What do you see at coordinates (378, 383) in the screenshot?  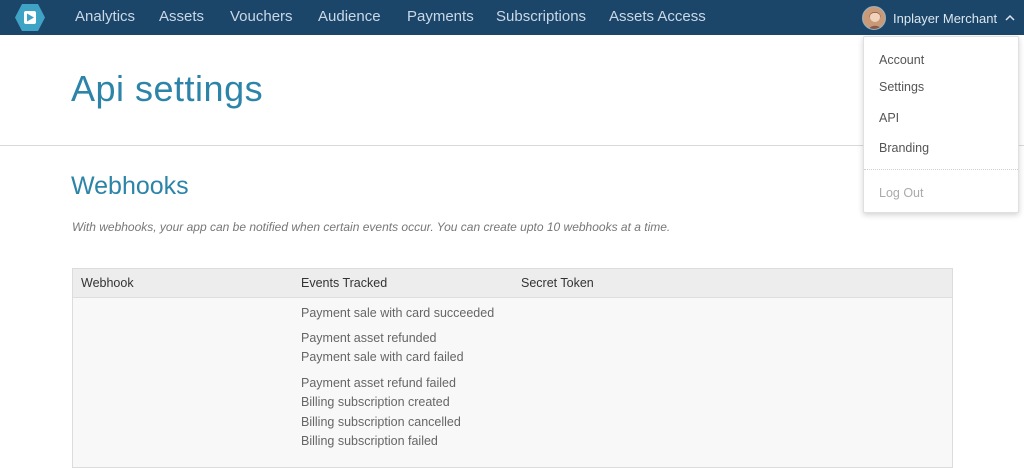 I see `event-item: Payment asset refund failed` at bounding box center [378, 383].